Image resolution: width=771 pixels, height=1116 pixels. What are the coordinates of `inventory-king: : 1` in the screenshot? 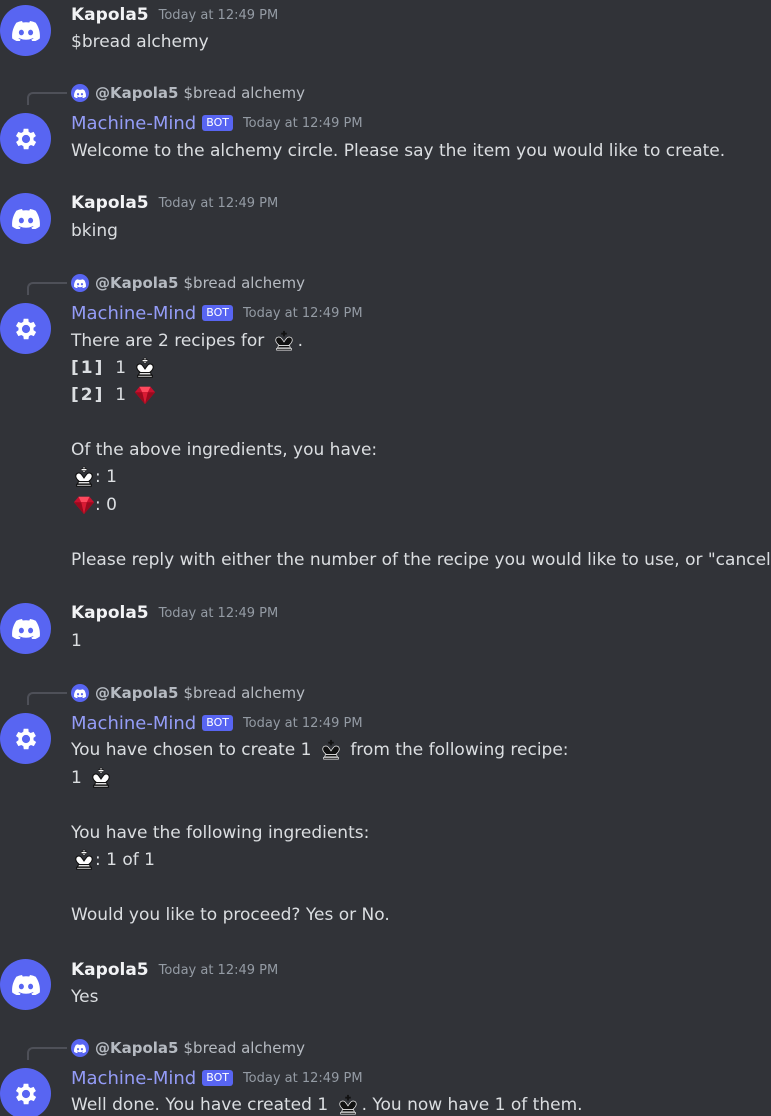 It's located at (94, 477).